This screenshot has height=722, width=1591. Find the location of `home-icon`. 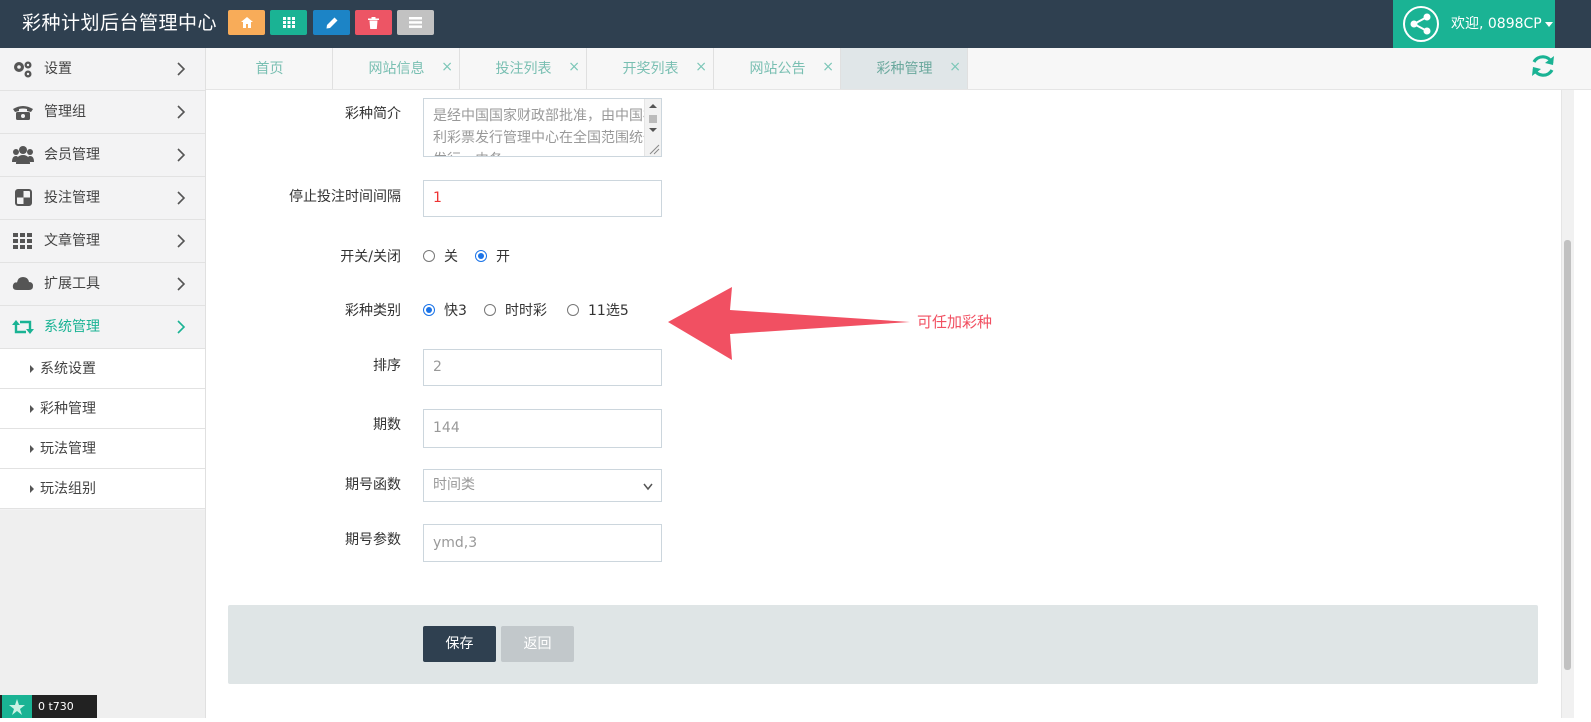

home-icon is located at coordinates (246, 22).